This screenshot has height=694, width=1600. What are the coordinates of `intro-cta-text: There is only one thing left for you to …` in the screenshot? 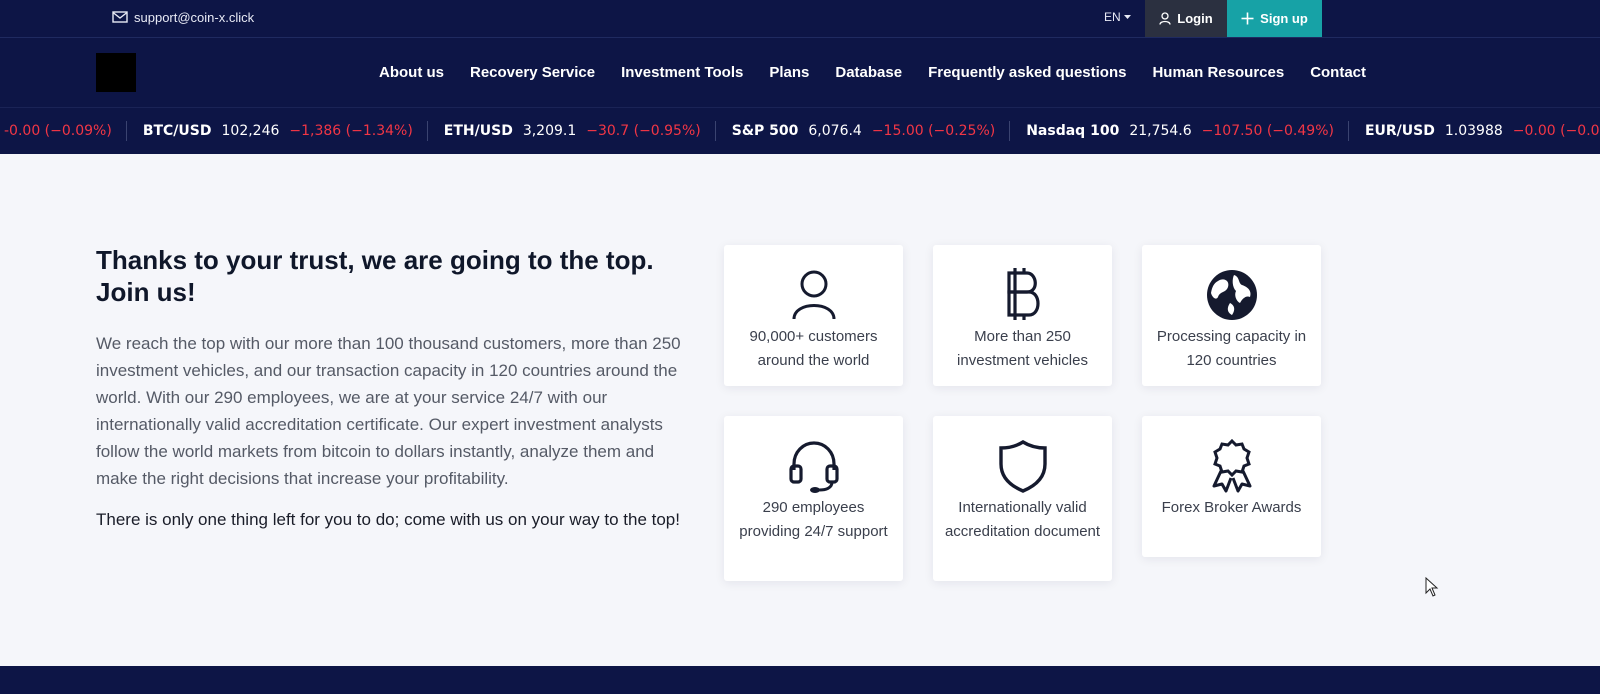 It's located at (388, 519).